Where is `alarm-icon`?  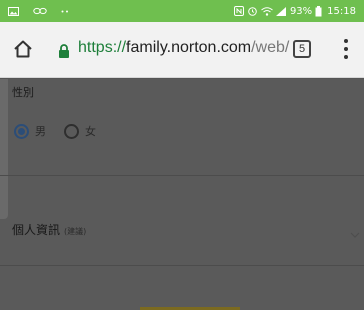 alarm-icon is located at coordinates (252, 11).